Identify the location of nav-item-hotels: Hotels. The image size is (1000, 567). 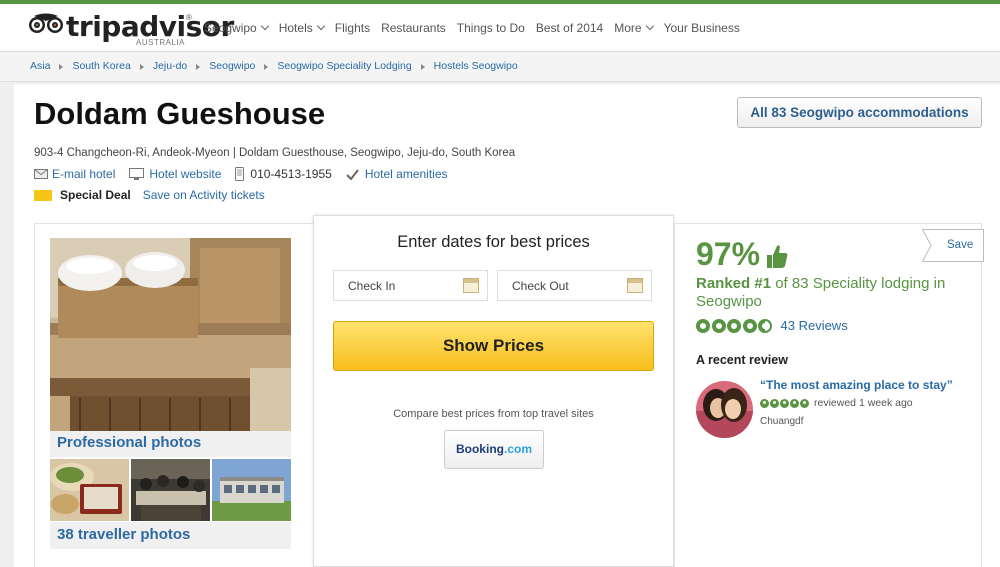
(301, 29).